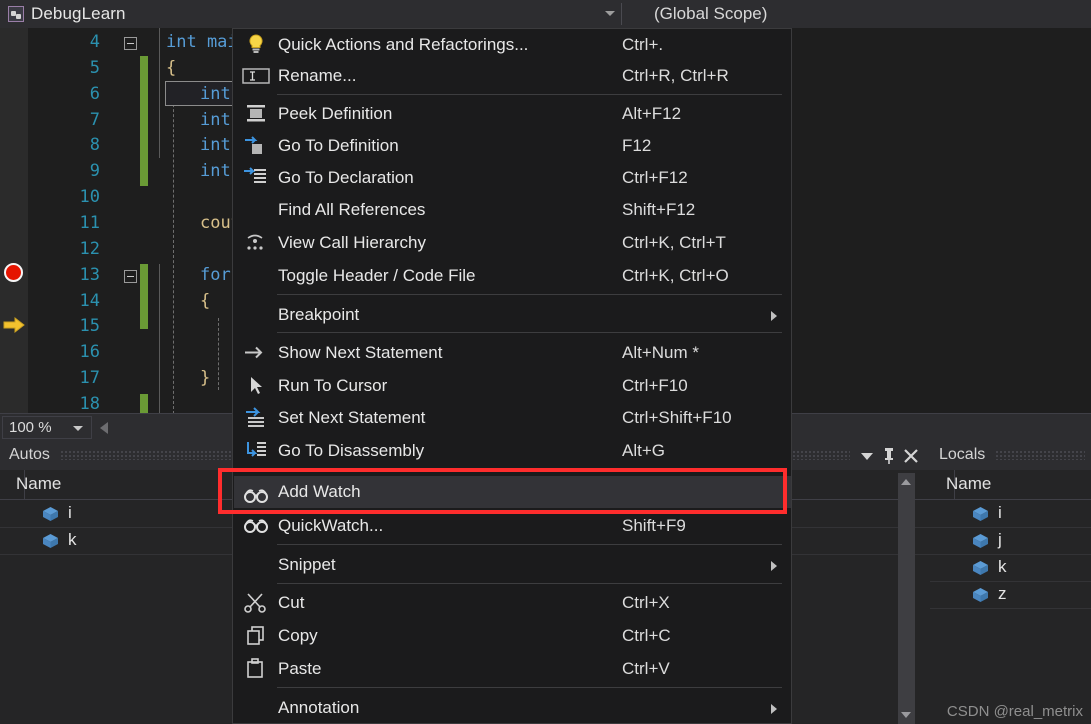 This screenshot has width=1091, height=724. I want to click on variable-name: z, so click(1002, 593).